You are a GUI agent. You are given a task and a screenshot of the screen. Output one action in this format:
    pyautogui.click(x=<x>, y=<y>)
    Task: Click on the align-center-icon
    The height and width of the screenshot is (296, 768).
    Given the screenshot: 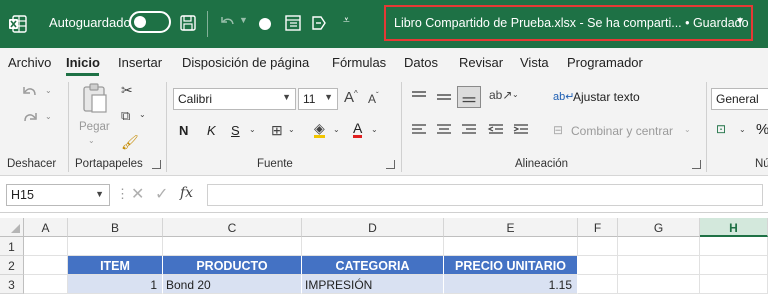 What is the action you would take?
    pyautogui.click(x=444, y=130)
    